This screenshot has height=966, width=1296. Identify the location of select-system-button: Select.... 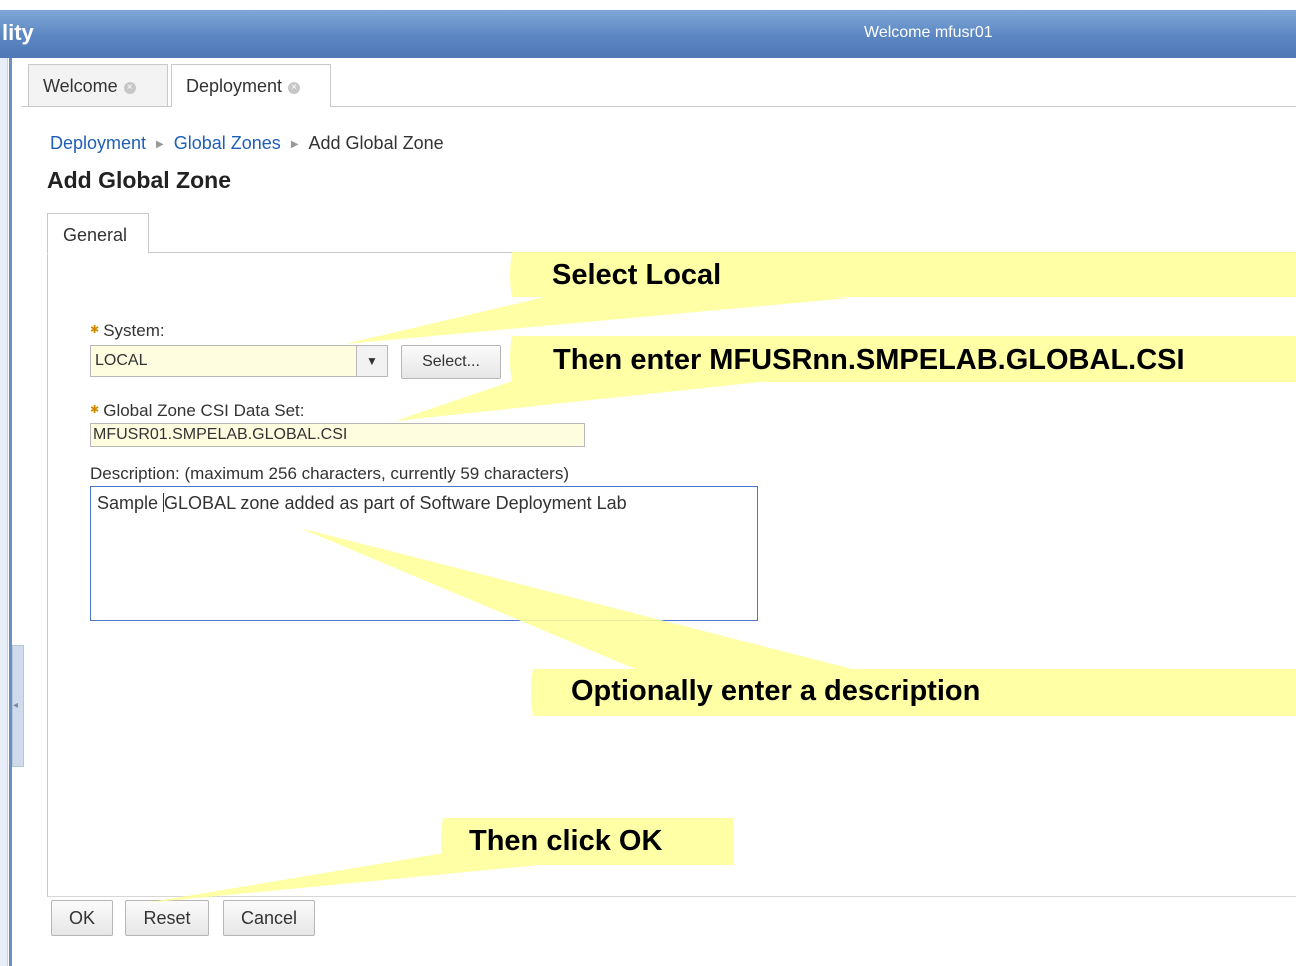
(451, 362).